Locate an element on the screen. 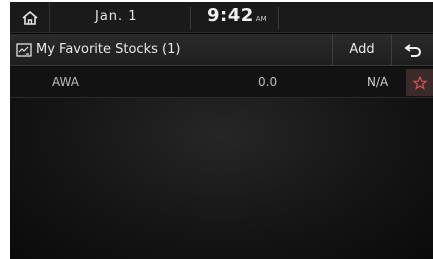  favorite-toggle-button is located at coordinates (419, 82).